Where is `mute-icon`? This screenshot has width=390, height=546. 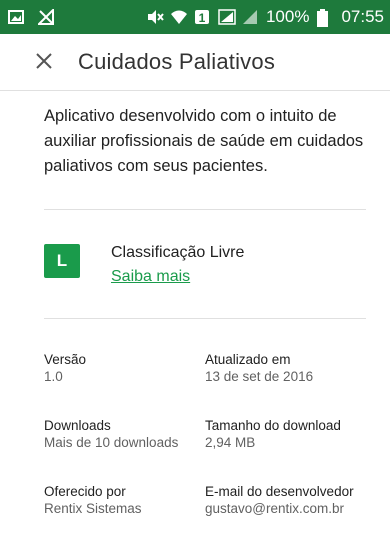
mute-icon is located at coordinates (155, 17).